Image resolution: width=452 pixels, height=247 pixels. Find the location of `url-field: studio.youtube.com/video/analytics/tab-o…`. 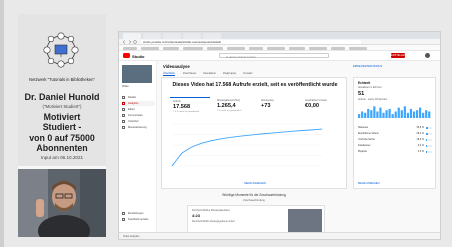

url-field: studio.youtube.com/video/analytics/tab-o… is located at coordinates (251, 42).